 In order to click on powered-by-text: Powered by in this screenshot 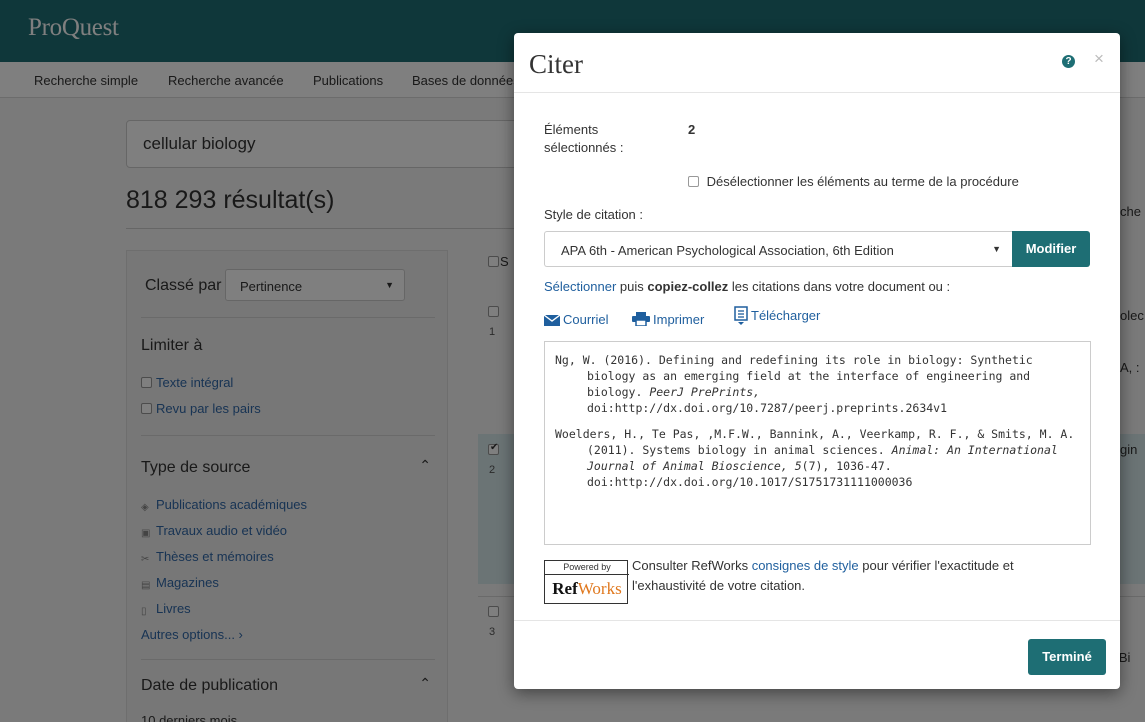, I will do `click(587, 568)`.